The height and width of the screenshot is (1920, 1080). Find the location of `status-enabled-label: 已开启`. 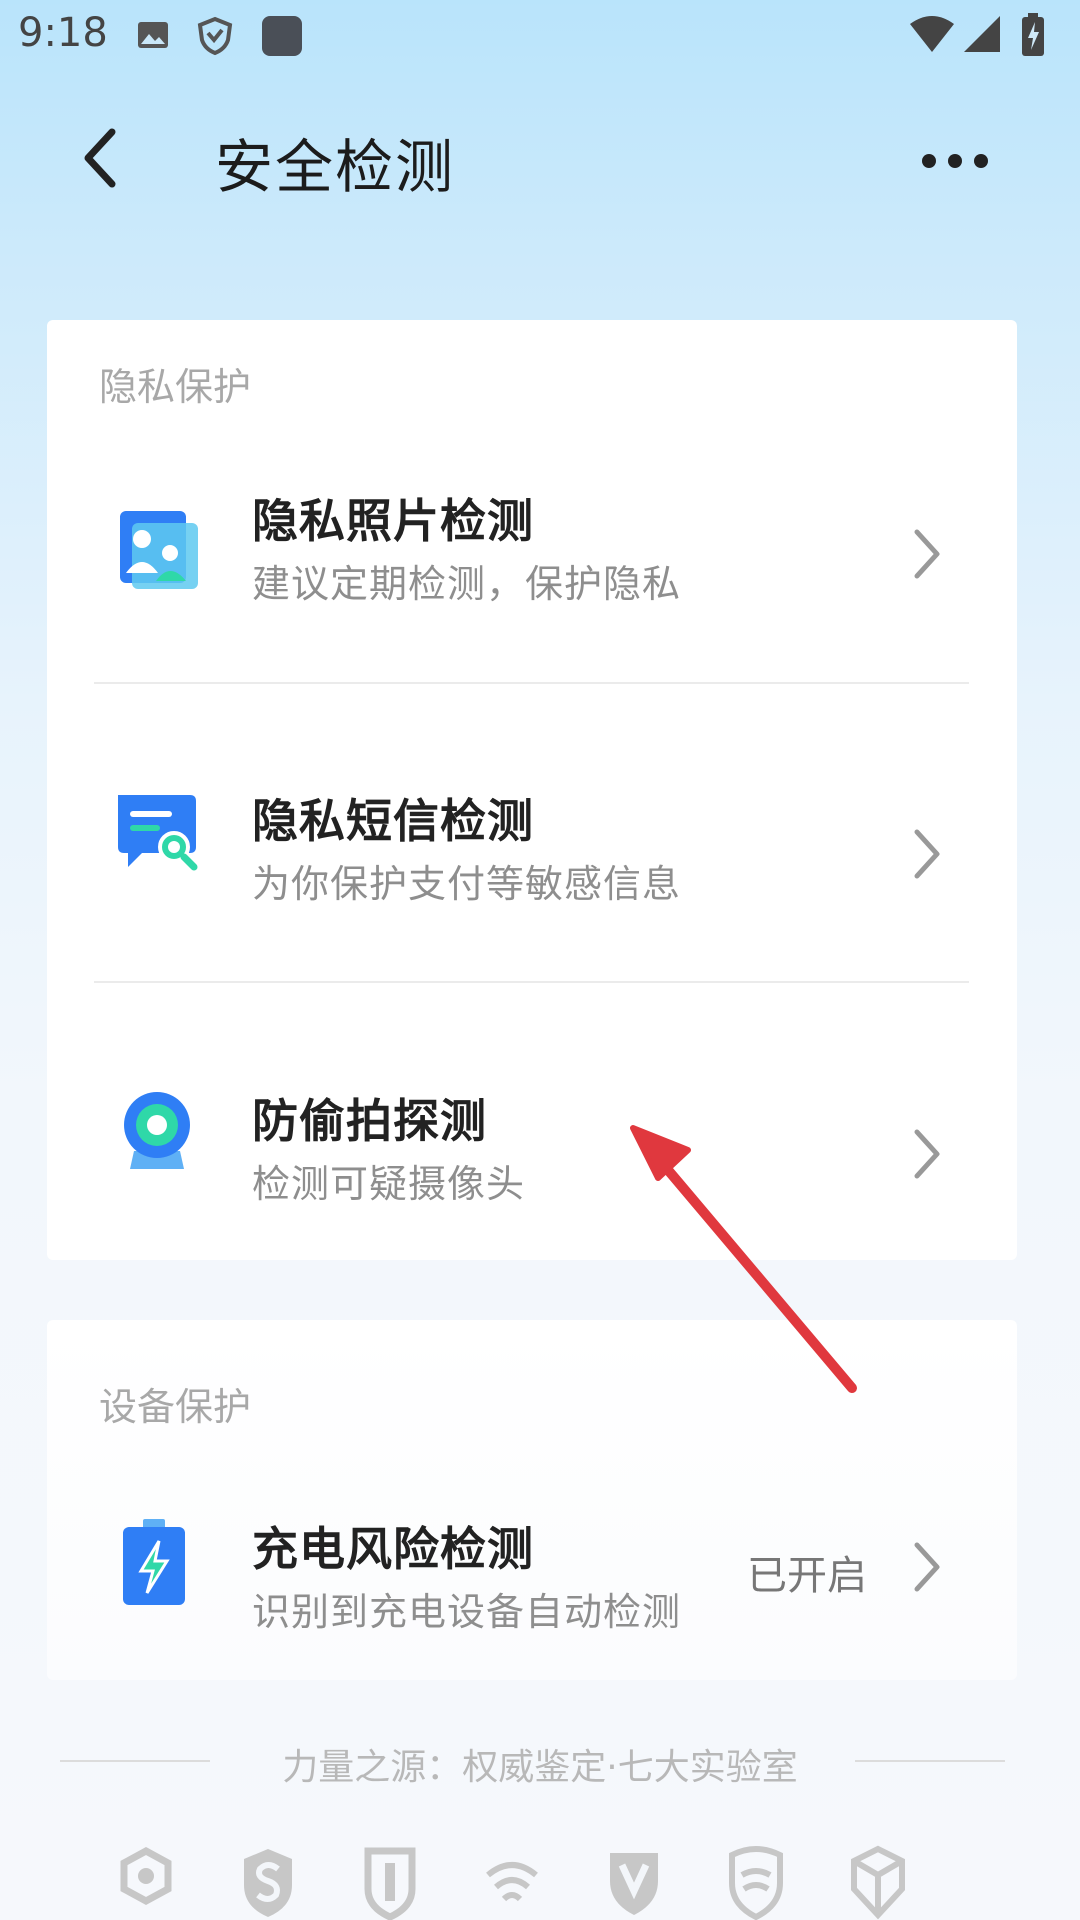

status-enabled-label: 已开启 is located at coordinates (807, 1576).